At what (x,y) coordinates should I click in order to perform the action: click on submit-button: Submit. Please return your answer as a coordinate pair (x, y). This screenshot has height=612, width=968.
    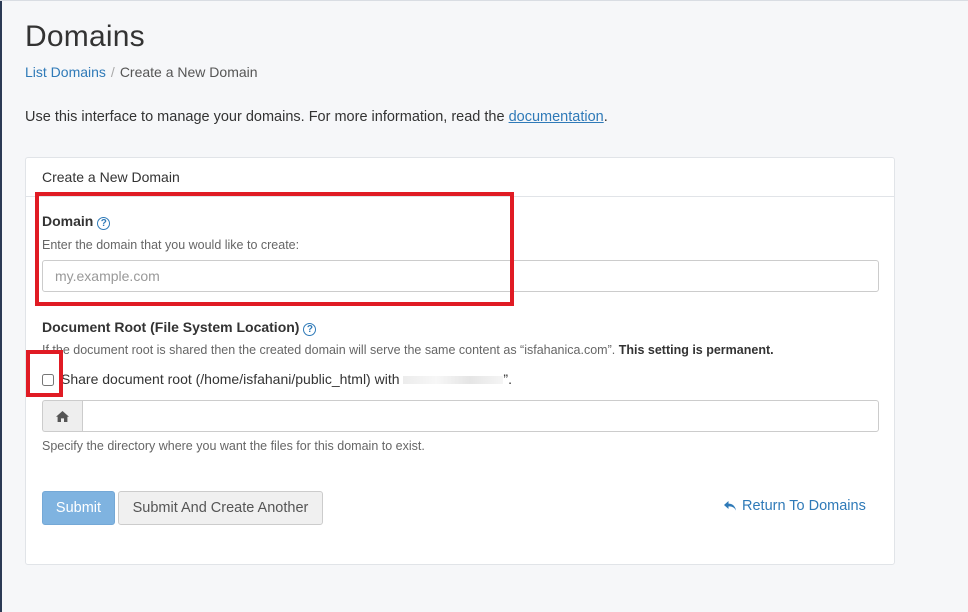
    Looking at the image, I should click on (78, 508).